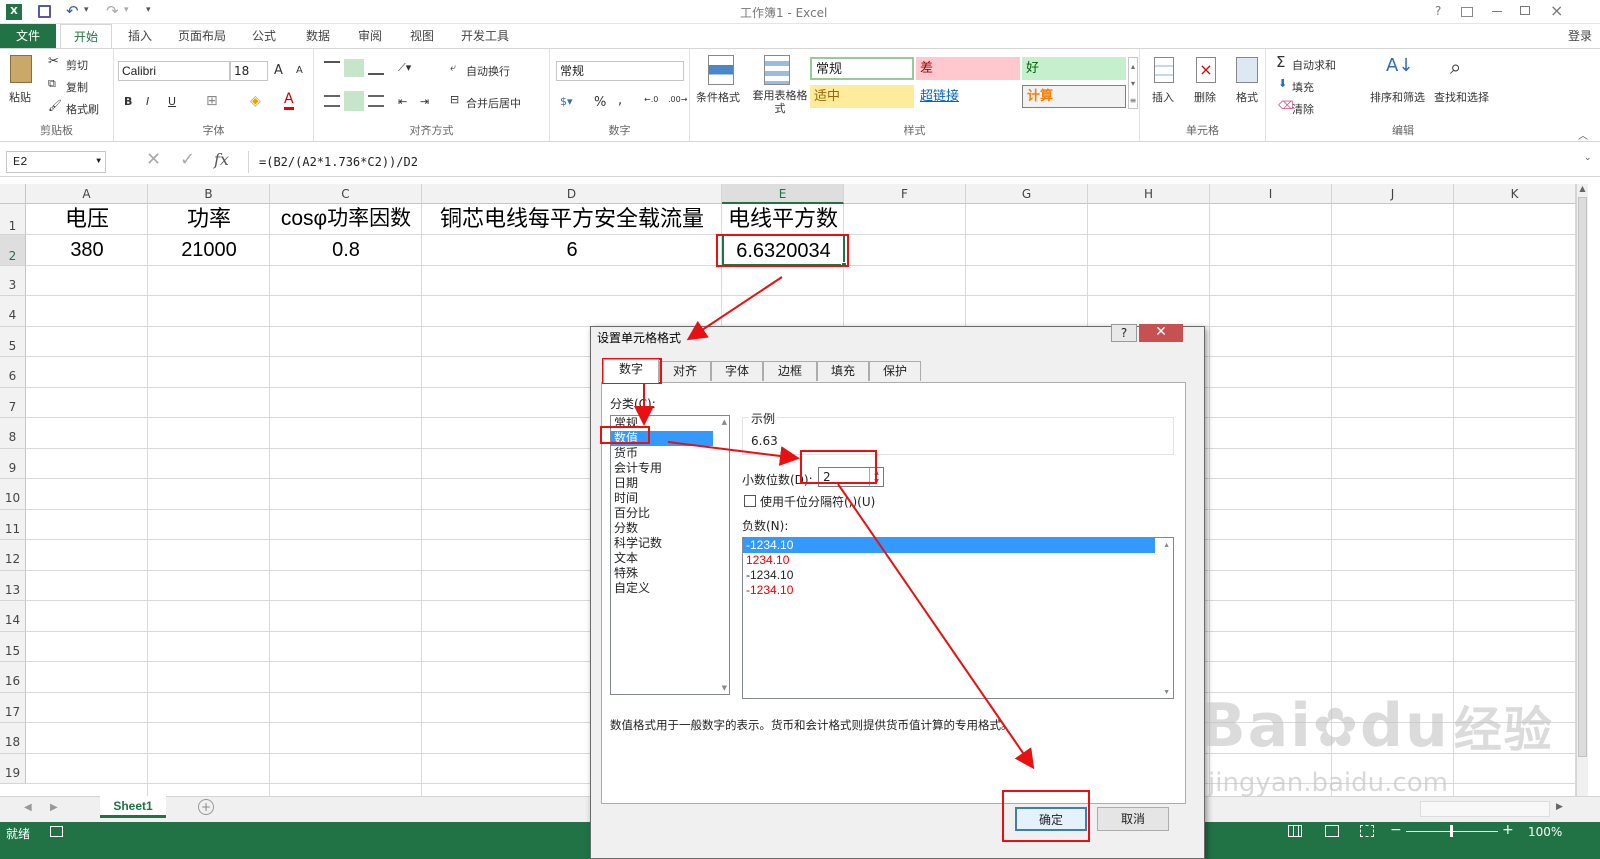  Describe the element at coordinates (777, 70) in the screenshot. I see `format-as-table-icon` at that location.